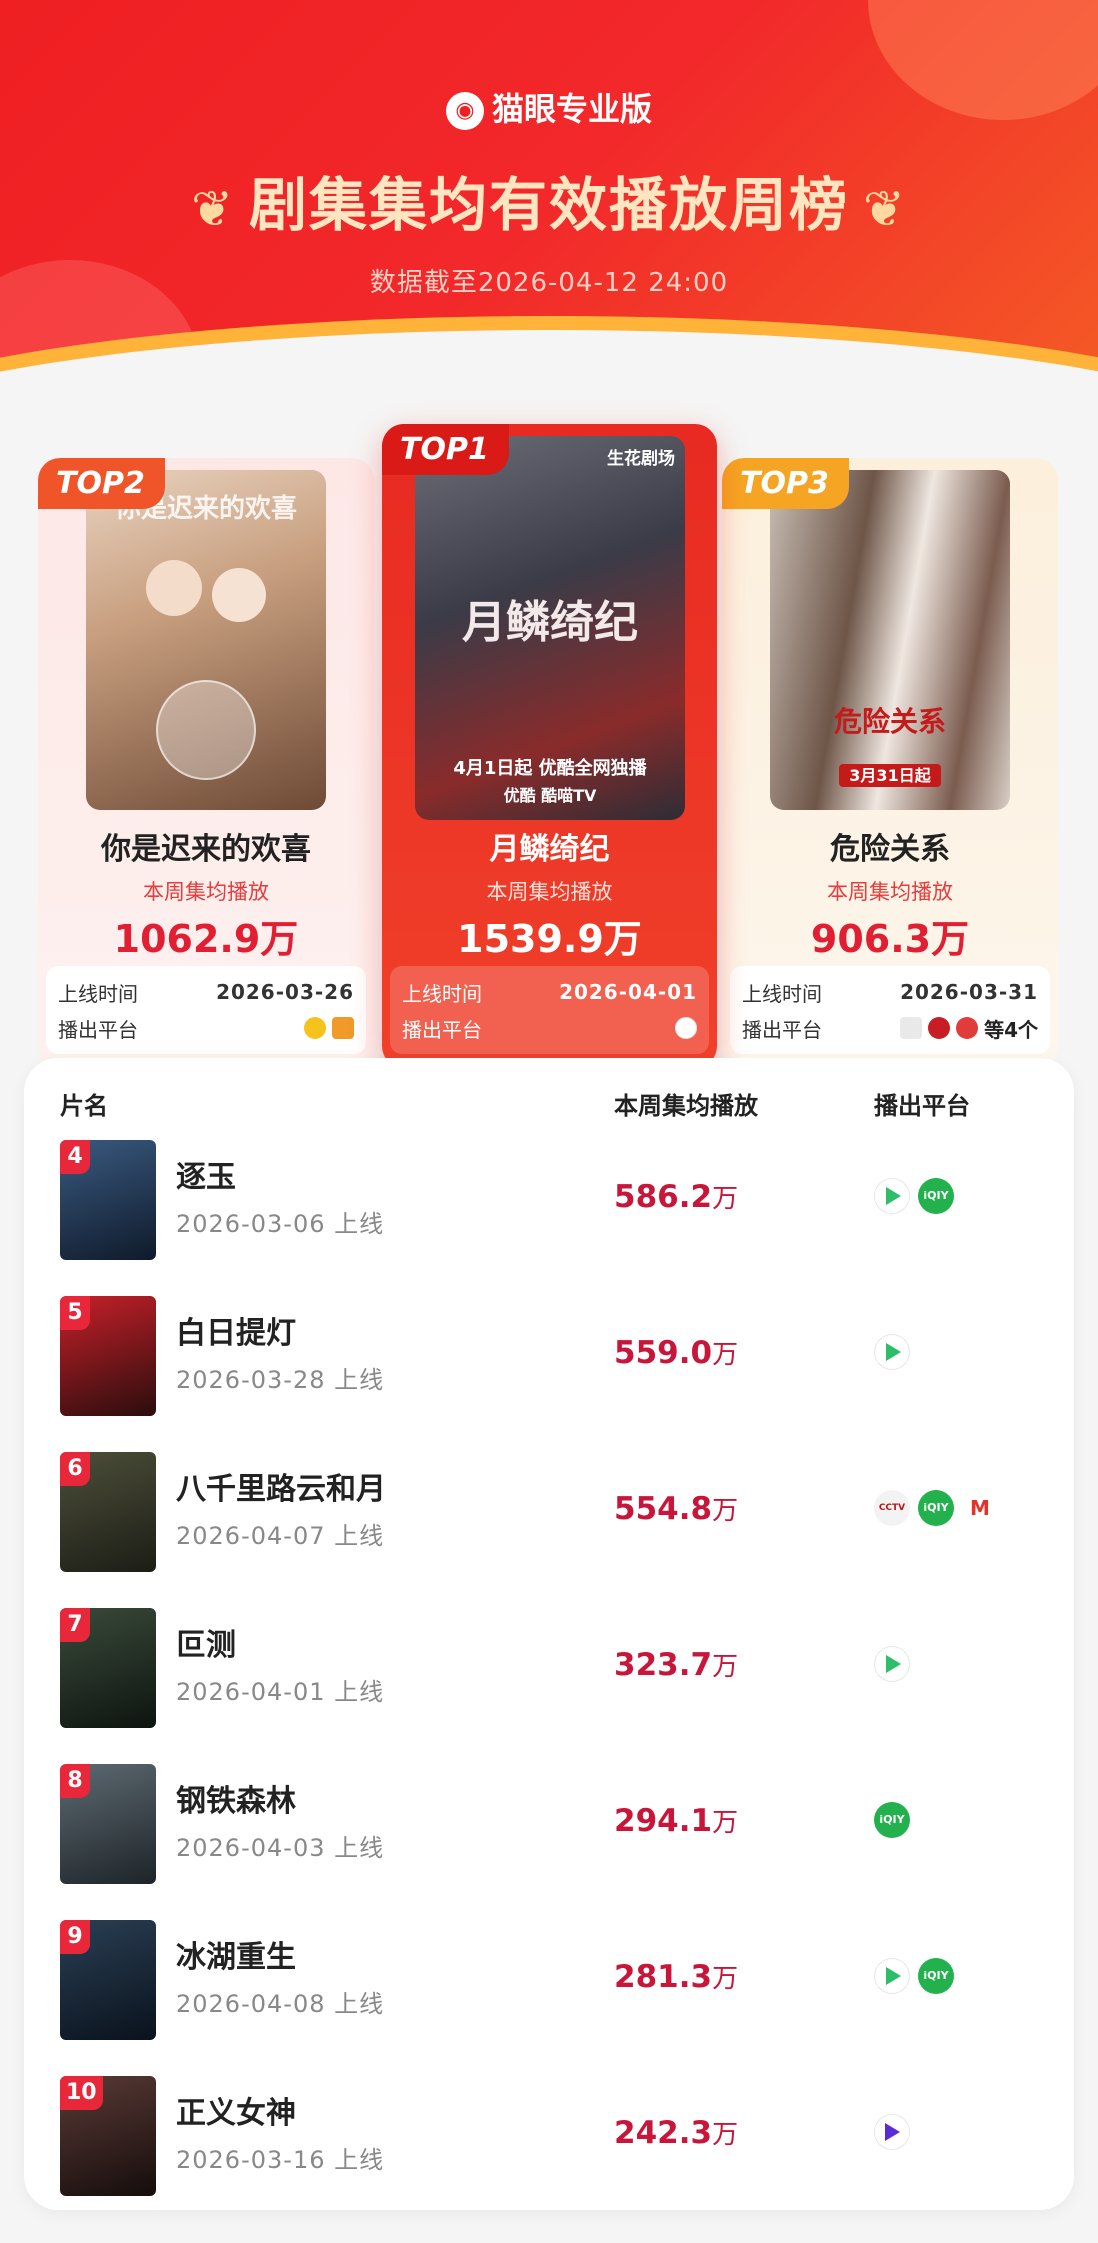 The width and height of the screenshot is (1098, 2243). Describe the element at coordinates (81, 2093) in the screenshot. I see `rank-badge: 10` at that location.